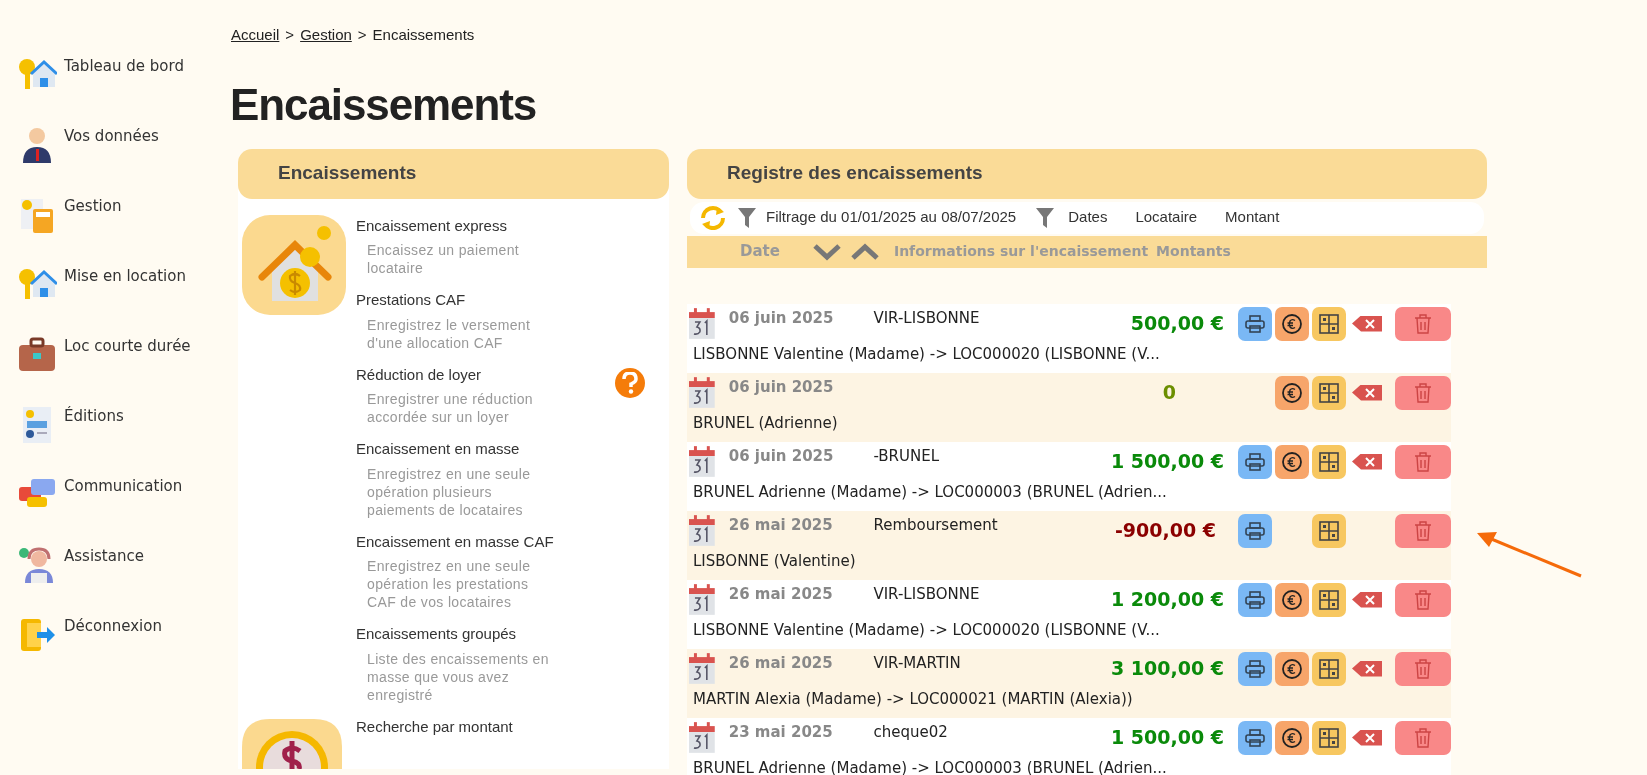 The image size is (1647, 775). What do you see at coordinates (907, 456) in the screenshot?
I see `reference-text: -BRUNEL` at bounding box center [907, 456].